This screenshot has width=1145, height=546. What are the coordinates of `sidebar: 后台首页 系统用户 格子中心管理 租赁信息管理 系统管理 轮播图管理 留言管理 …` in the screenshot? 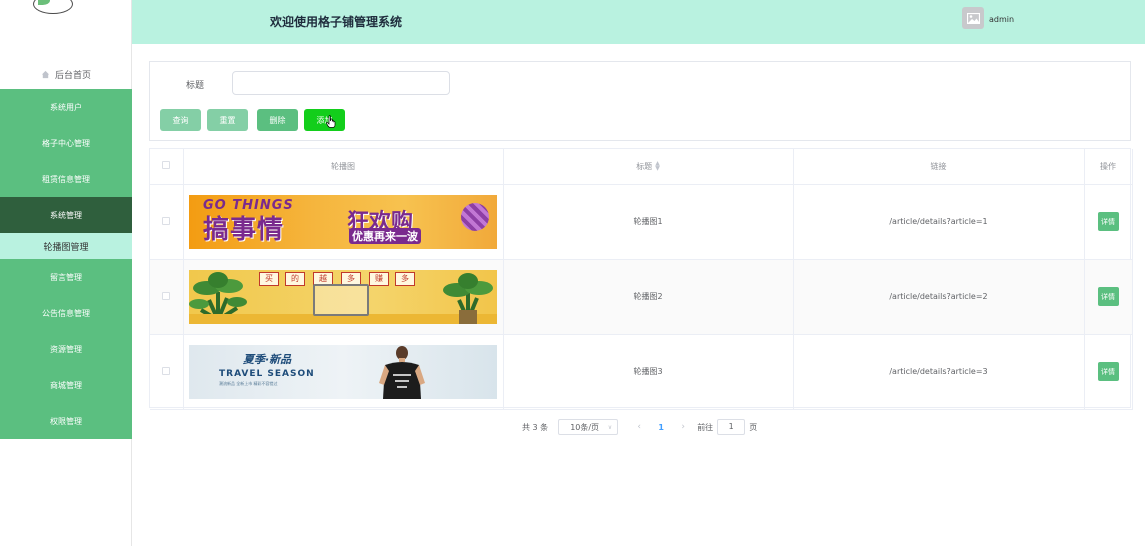 It's located at (66, 273).